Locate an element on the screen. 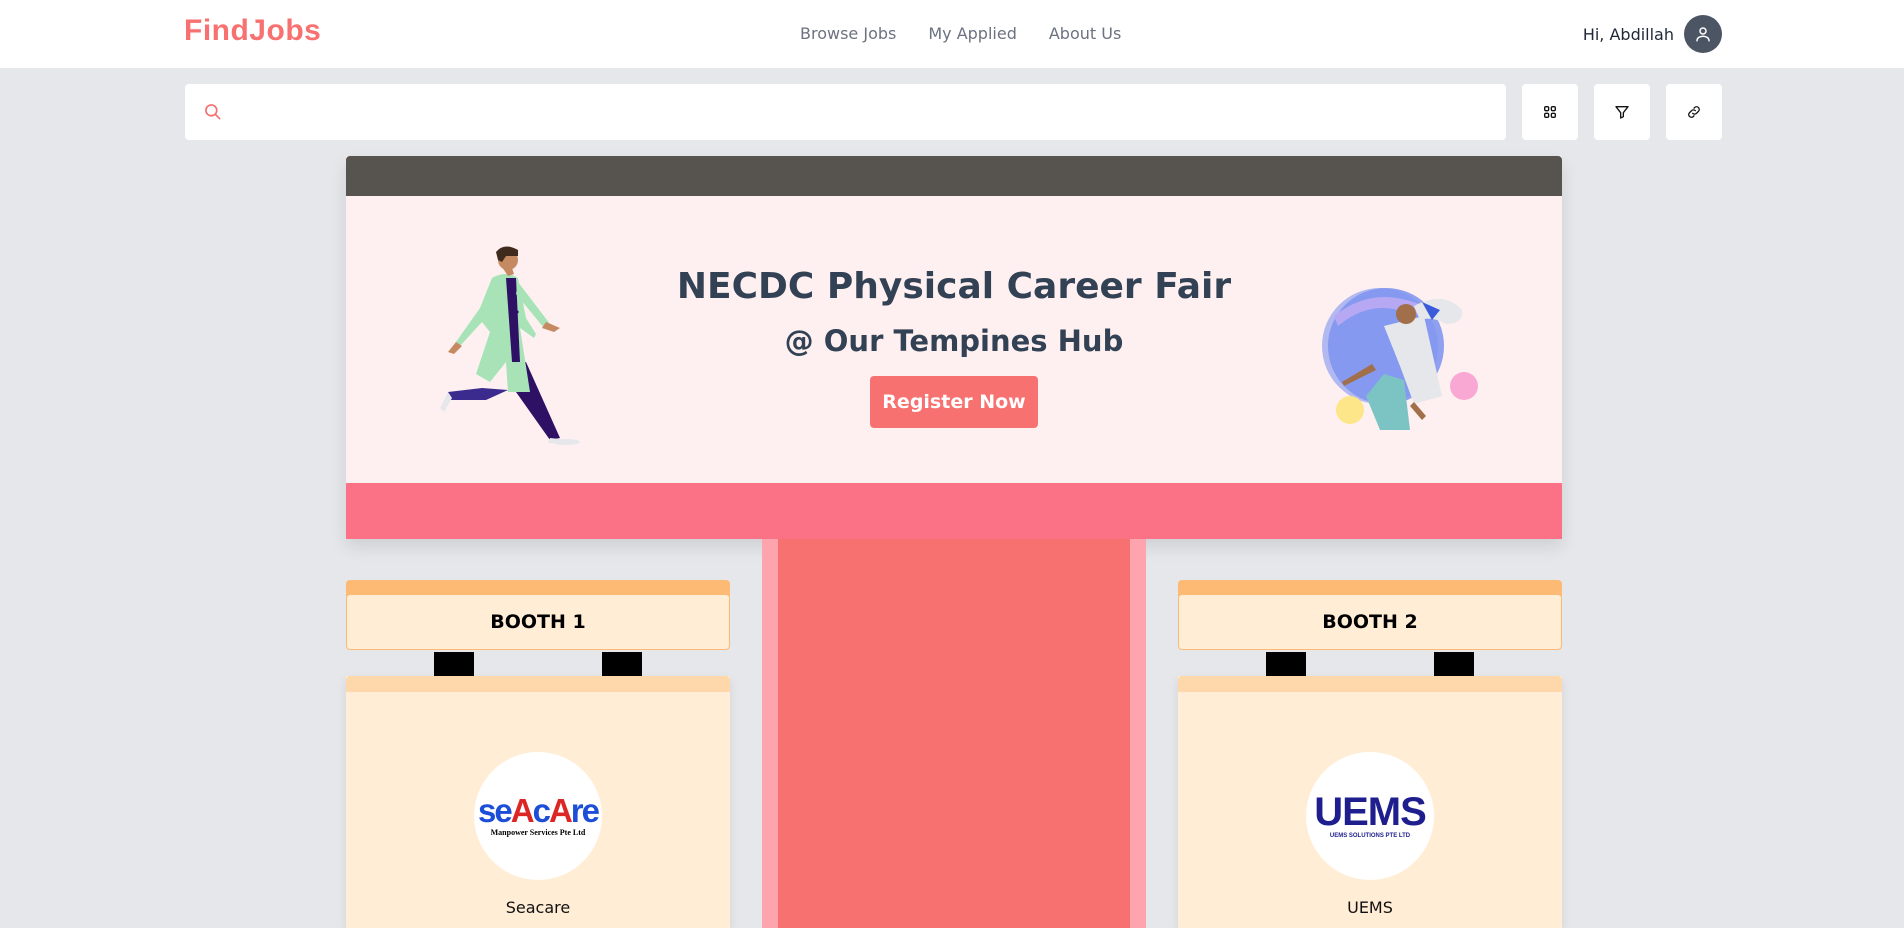  booth-2-label: BOOTH 2 is located at coordinates (1370, 622).